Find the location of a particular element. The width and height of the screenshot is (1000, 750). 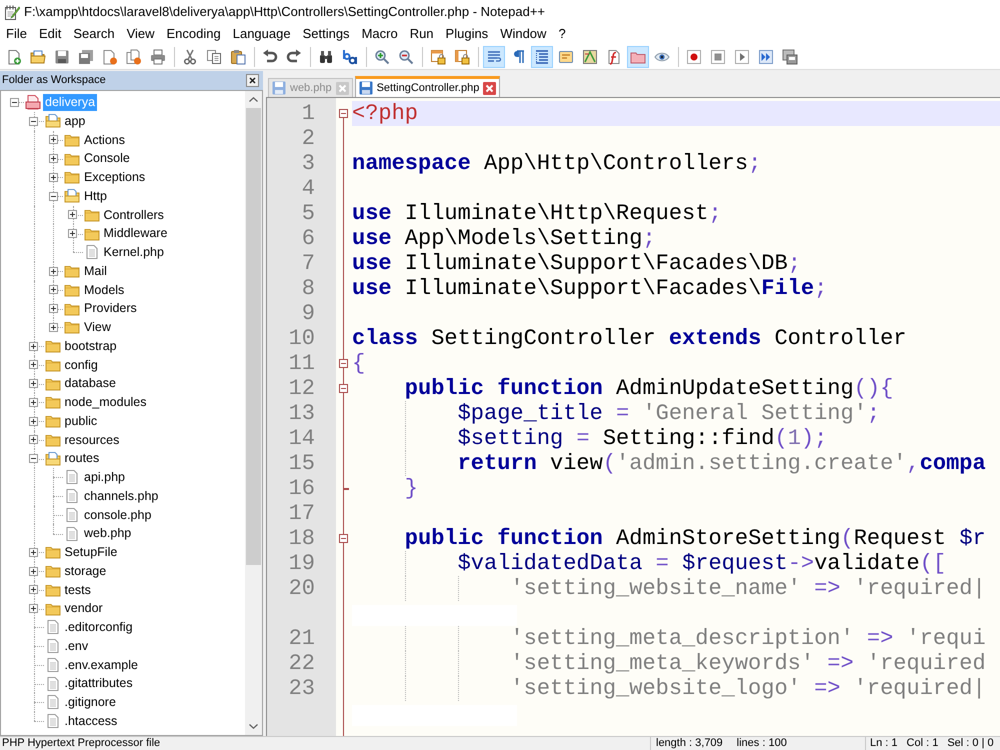

binoculars-icon is located at coordinates (326, 56).